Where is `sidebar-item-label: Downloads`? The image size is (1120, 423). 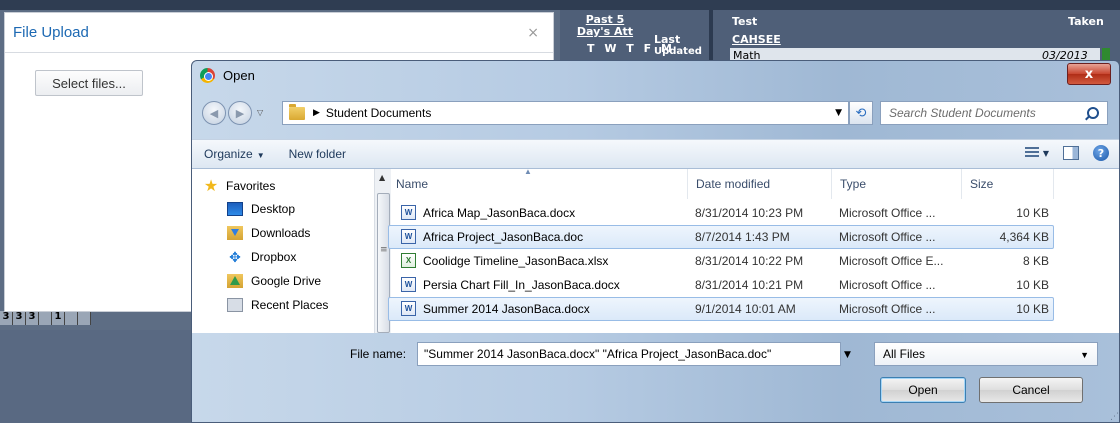
sidebar-item-label: Downloads is located at coordinates (281, 233).